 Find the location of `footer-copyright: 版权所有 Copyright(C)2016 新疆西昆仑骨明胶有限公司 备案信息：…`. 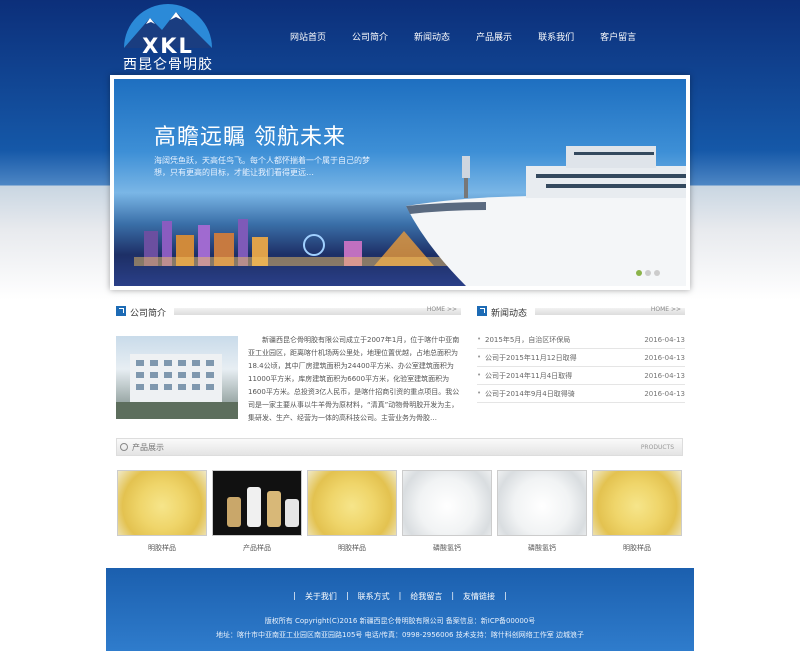

footer-copyright: 版权所有 Copyright(C)2016 新疆西昆仑骨明胶有限公司 备案信息：… is located at coordinates (400, 621).